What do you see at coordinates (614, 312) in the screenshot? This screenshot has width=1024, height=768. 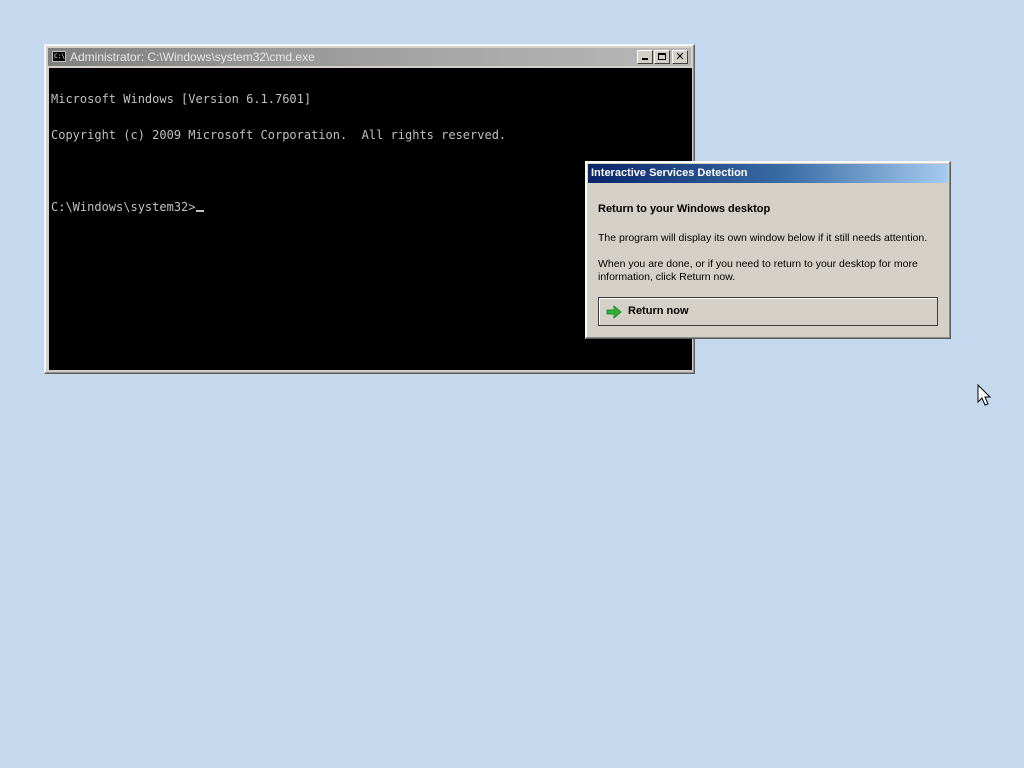 I see `green-arrow-icon` at bounding box center [614, 312].